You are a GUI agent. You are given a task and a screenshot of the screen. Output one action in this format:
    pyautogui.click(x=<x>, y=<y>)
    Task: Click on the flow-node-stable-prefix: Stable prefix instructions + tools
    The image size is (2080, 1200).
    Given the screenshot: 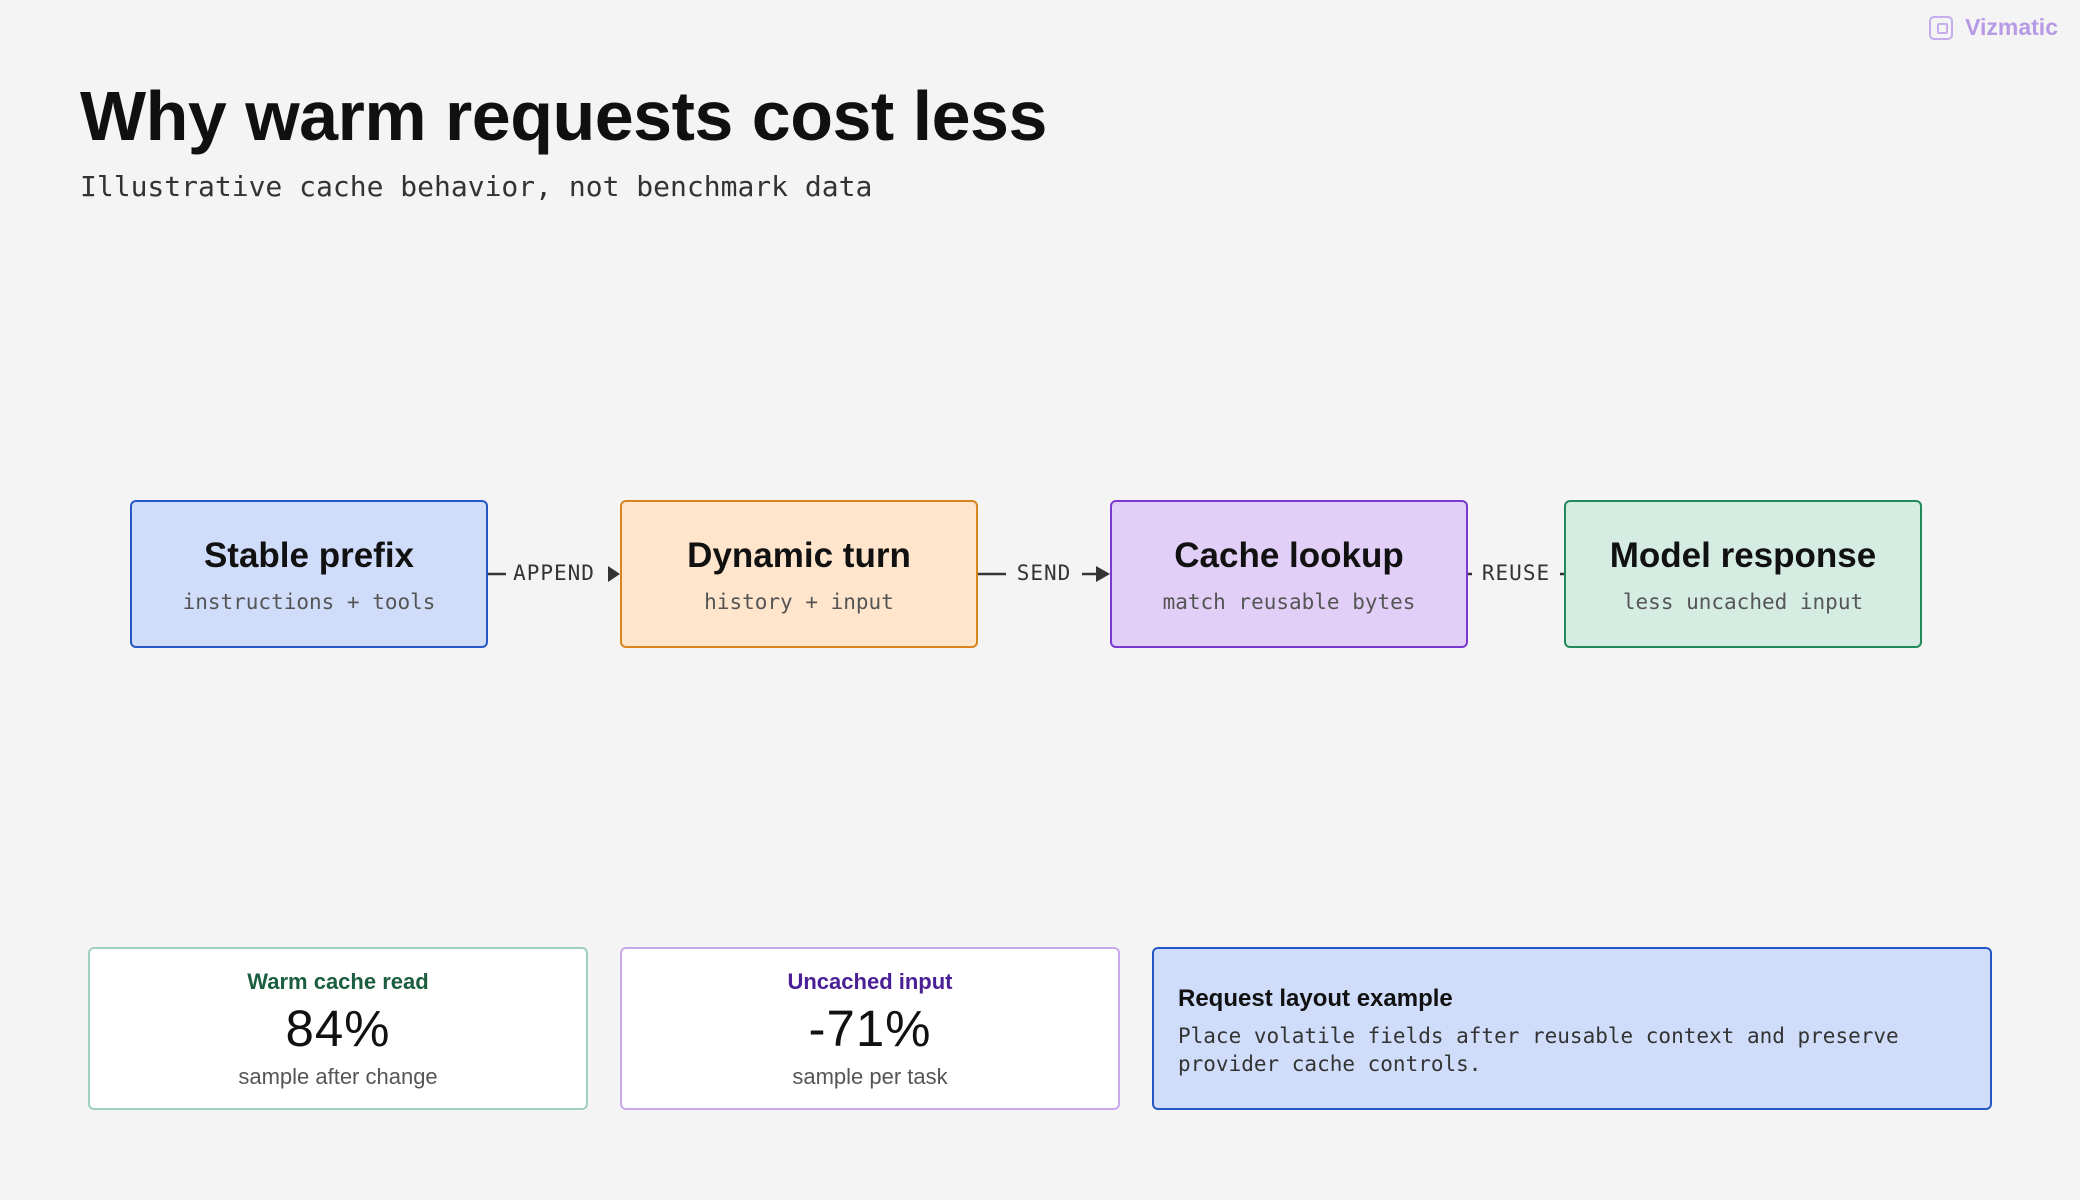 What is the action you would take?
    pyautogui.click(x=309, y=574)
    